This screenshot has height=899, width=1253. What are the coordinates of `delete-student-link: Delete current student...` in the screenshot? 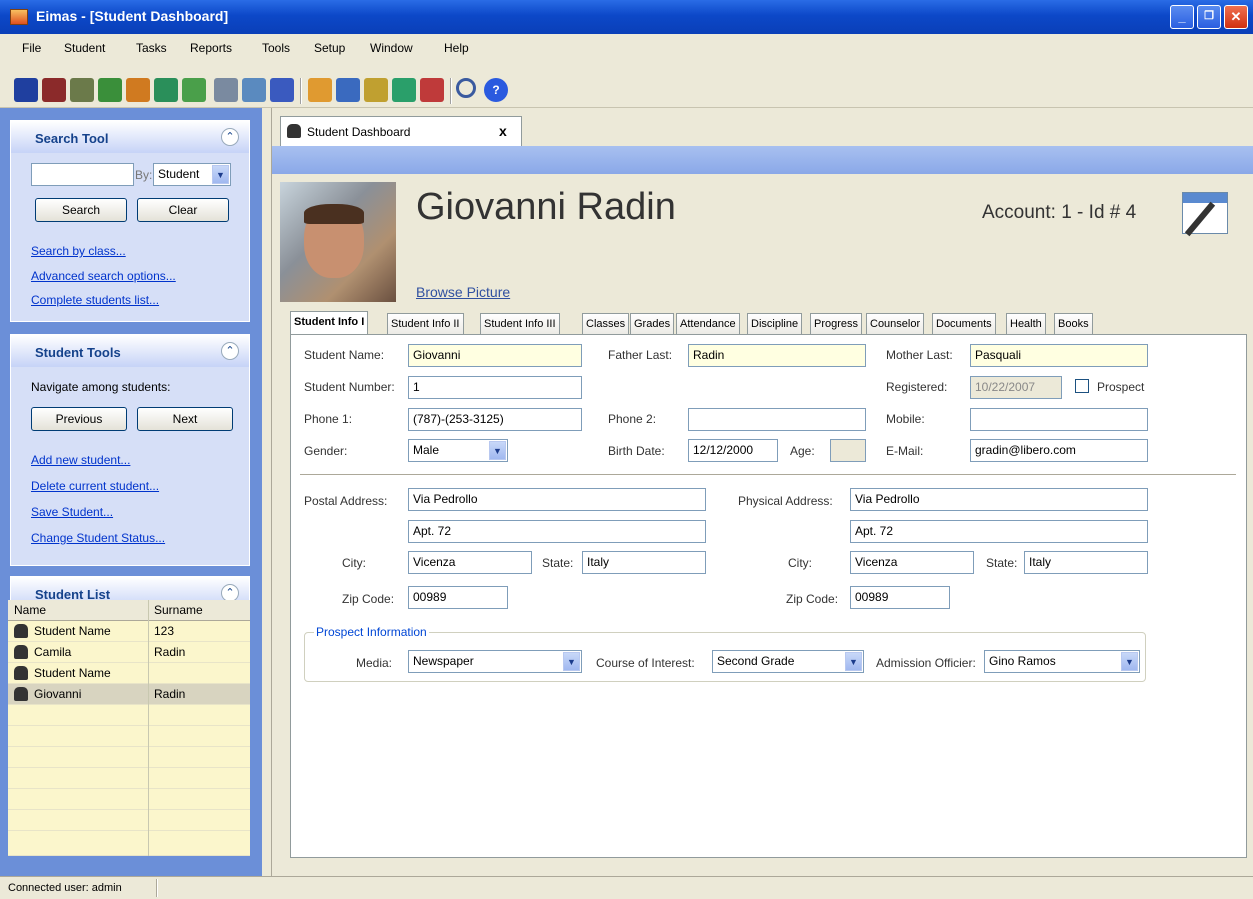 It's located at (95, 486).